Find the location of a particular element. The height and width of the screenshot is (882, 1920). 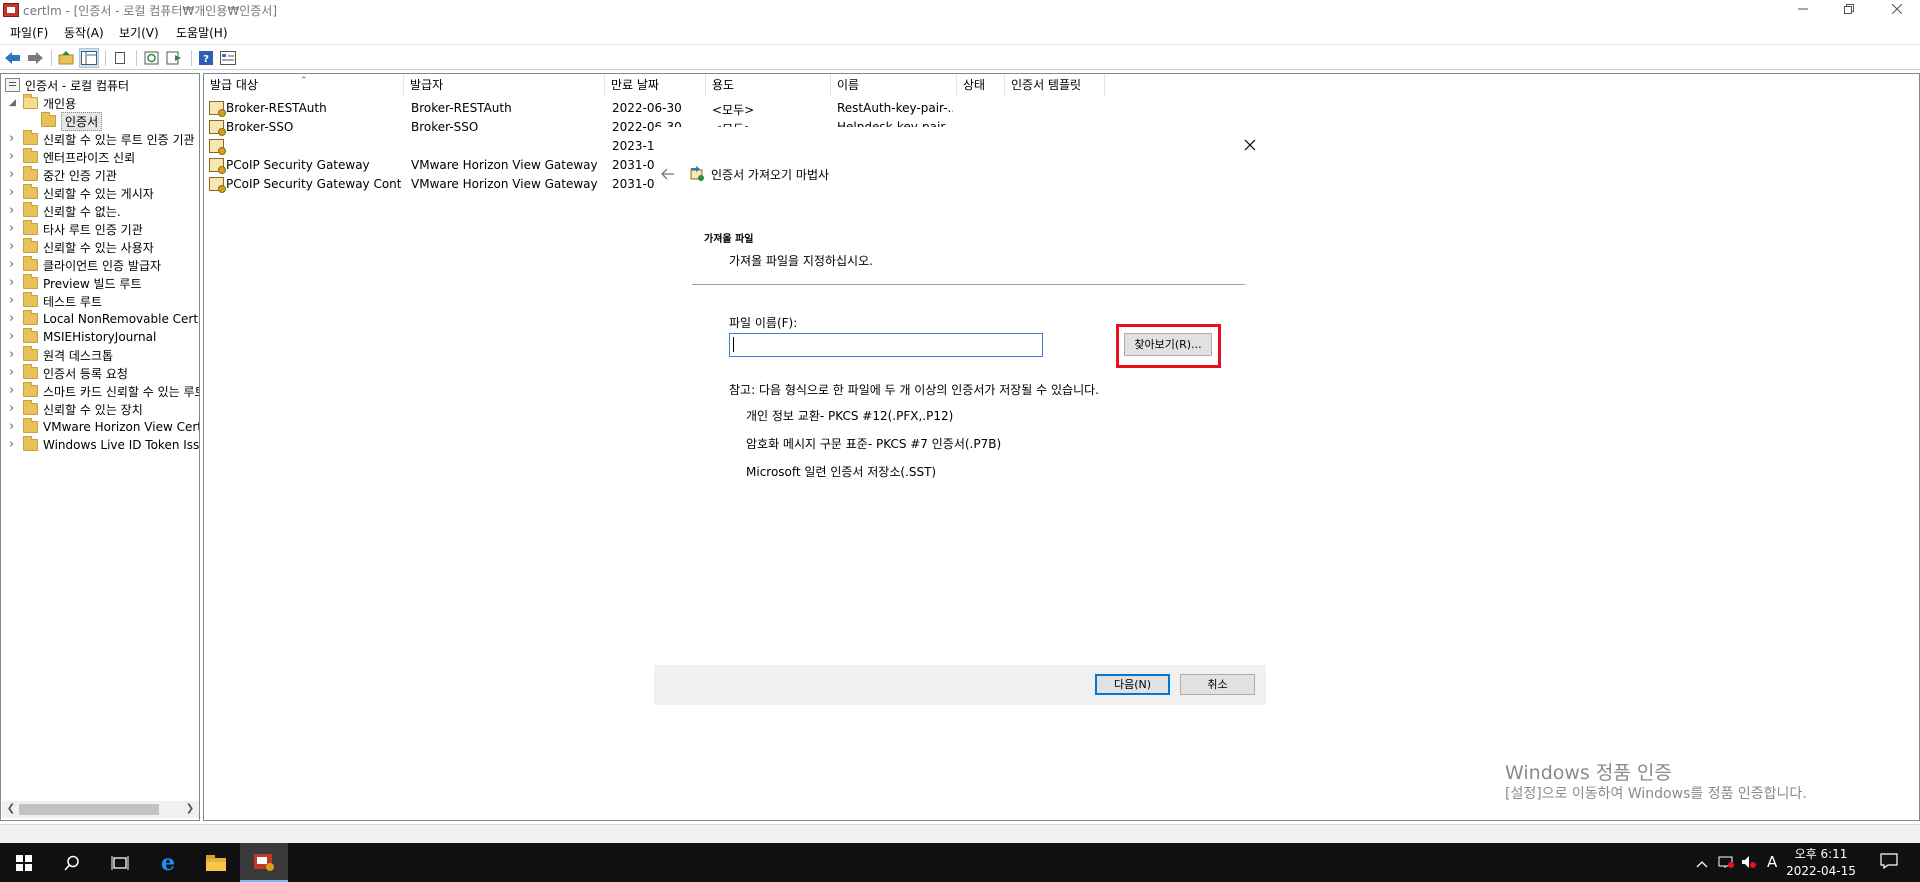

volume-muted-icon is located at coordinates (1749, 864).